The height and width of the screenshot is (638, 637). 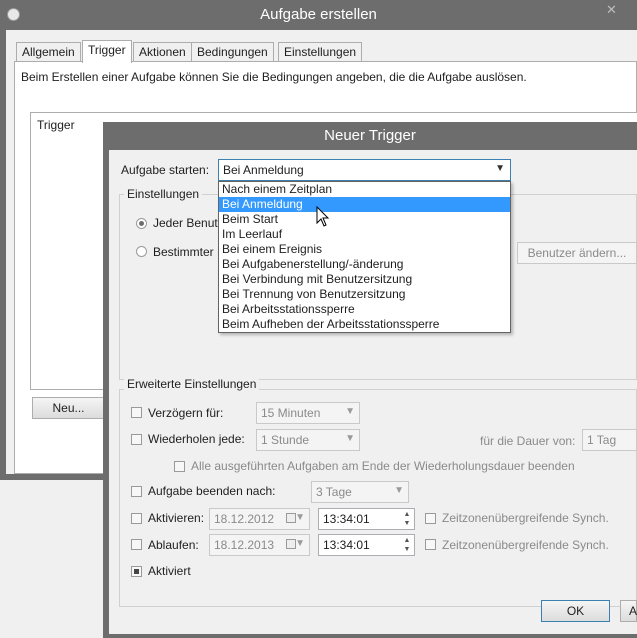 What do you see at coordinates (323, 216) in the screenshot?
I see `mouse-cursor-icon` at bounding box center [323, 216].